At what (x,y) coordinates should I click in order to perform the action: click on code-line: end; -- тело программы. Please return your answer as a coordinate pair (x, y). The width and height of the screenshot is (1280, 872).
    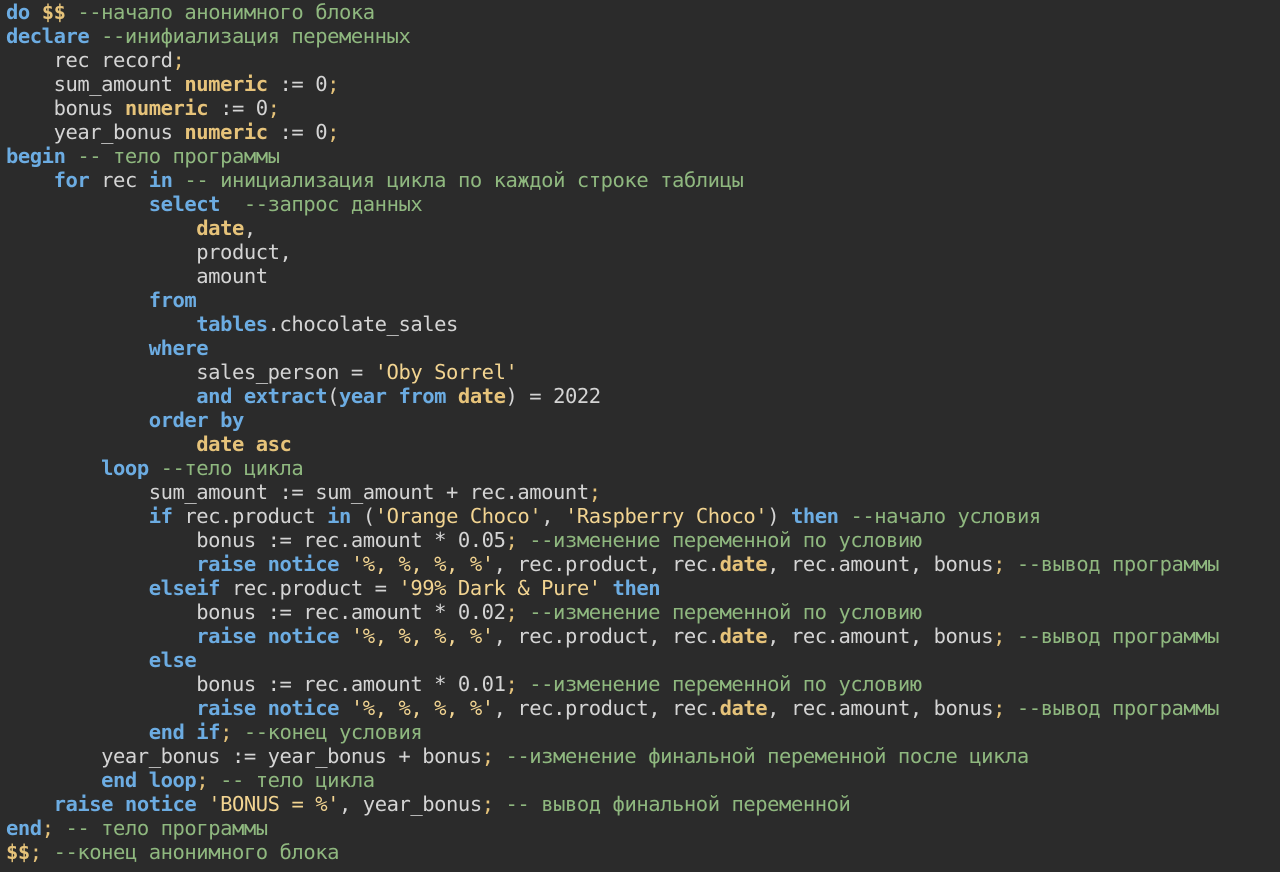
    Looking at the image, I should click on (137, 828).